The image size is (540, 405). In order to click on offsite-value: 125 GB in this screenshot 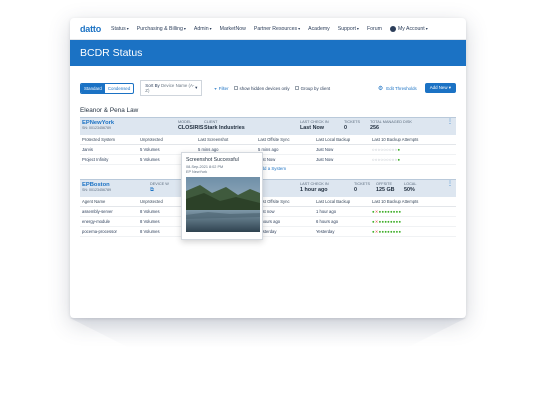, I will do `click(385, 190)`.